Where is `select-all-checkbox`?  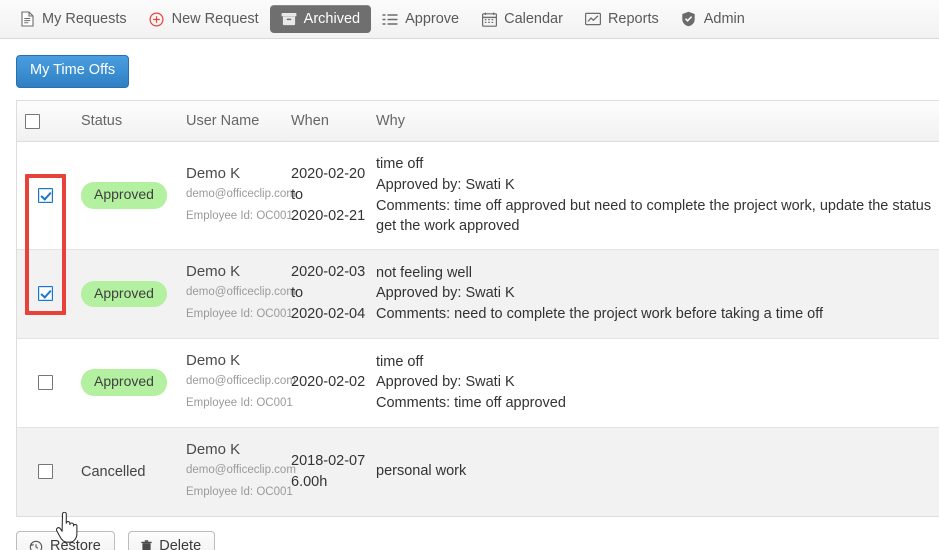 select-all-checkbox is located at coordinates (32, 121).